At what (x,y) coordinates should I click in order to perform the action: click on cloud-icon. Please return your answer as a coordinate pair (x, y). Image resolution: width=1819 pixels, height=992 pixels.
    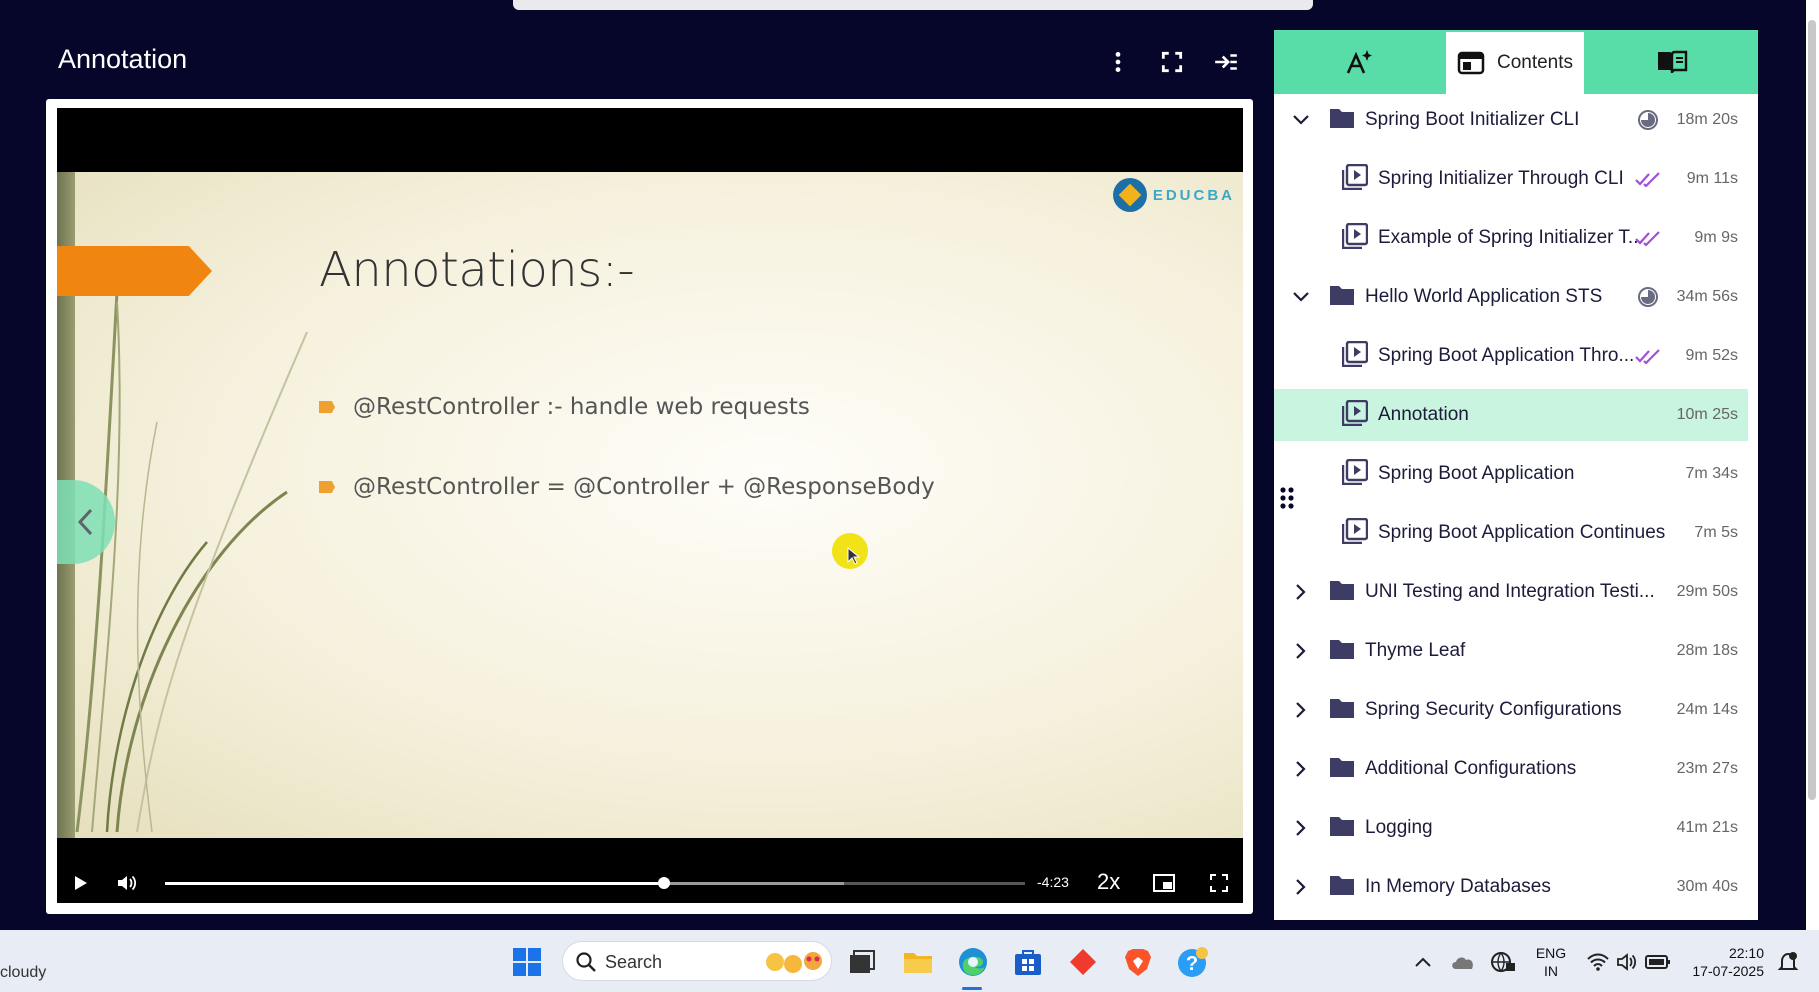
    Looking at the image, I should click on (1462, 963).